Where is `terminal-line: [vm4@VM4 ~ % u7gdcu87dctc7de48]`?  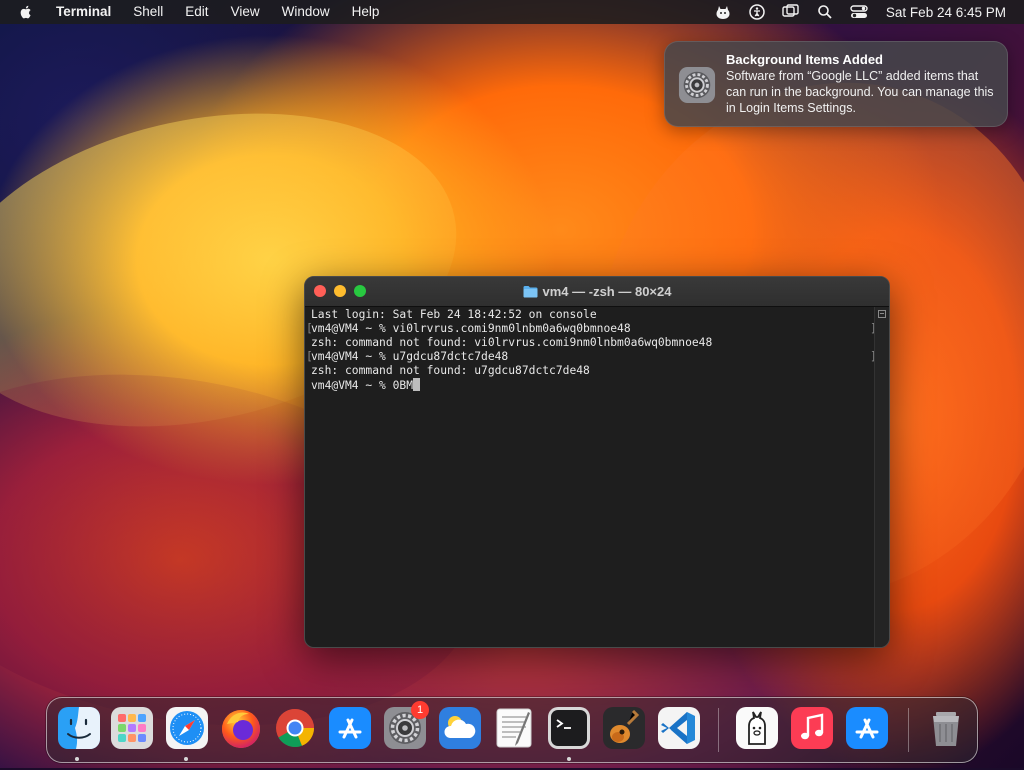 terminal-line: [vm4@VM4 ~ % u7gdcu87dctc7de48] is located at coordinates (591, 357).